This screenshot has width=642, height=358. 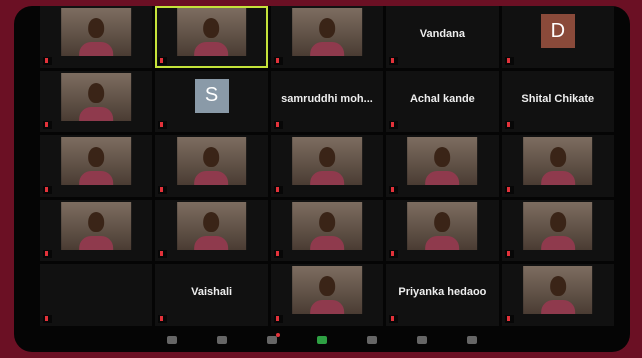 I want to click on meeting-toolbar, so click(x=322, y=340).